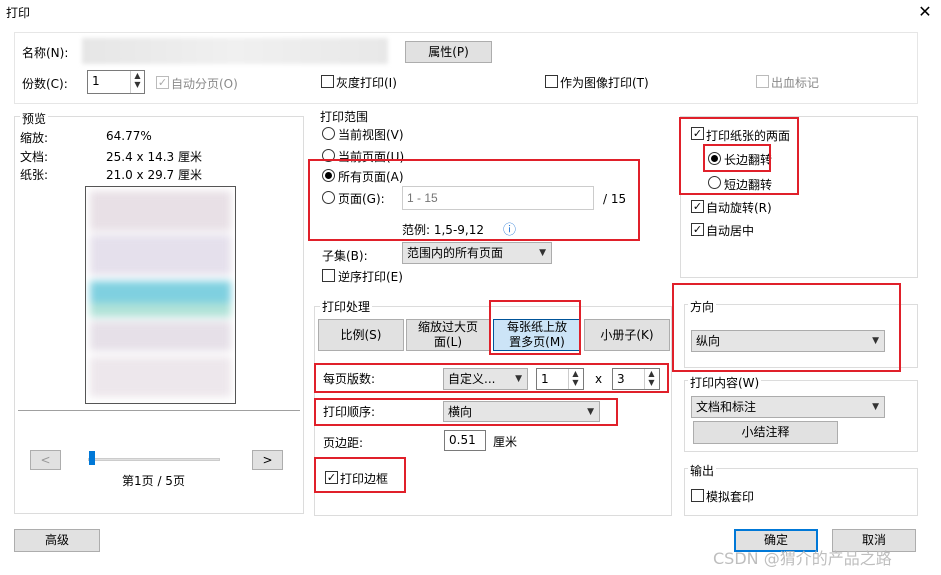 This screenshot has width=941, height=575. I want to click on preview-divider, so click(159, 410).